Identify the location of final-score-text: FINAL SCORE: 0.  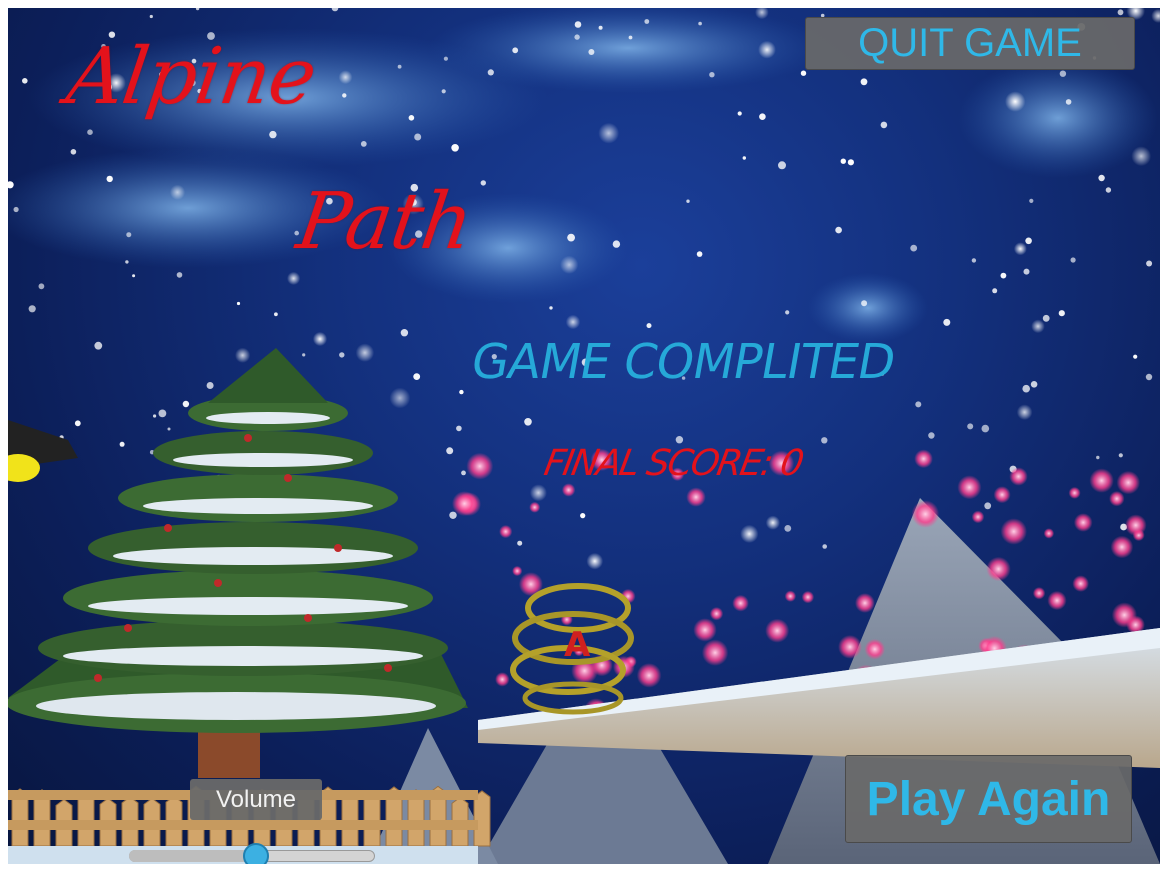
(673, 463).